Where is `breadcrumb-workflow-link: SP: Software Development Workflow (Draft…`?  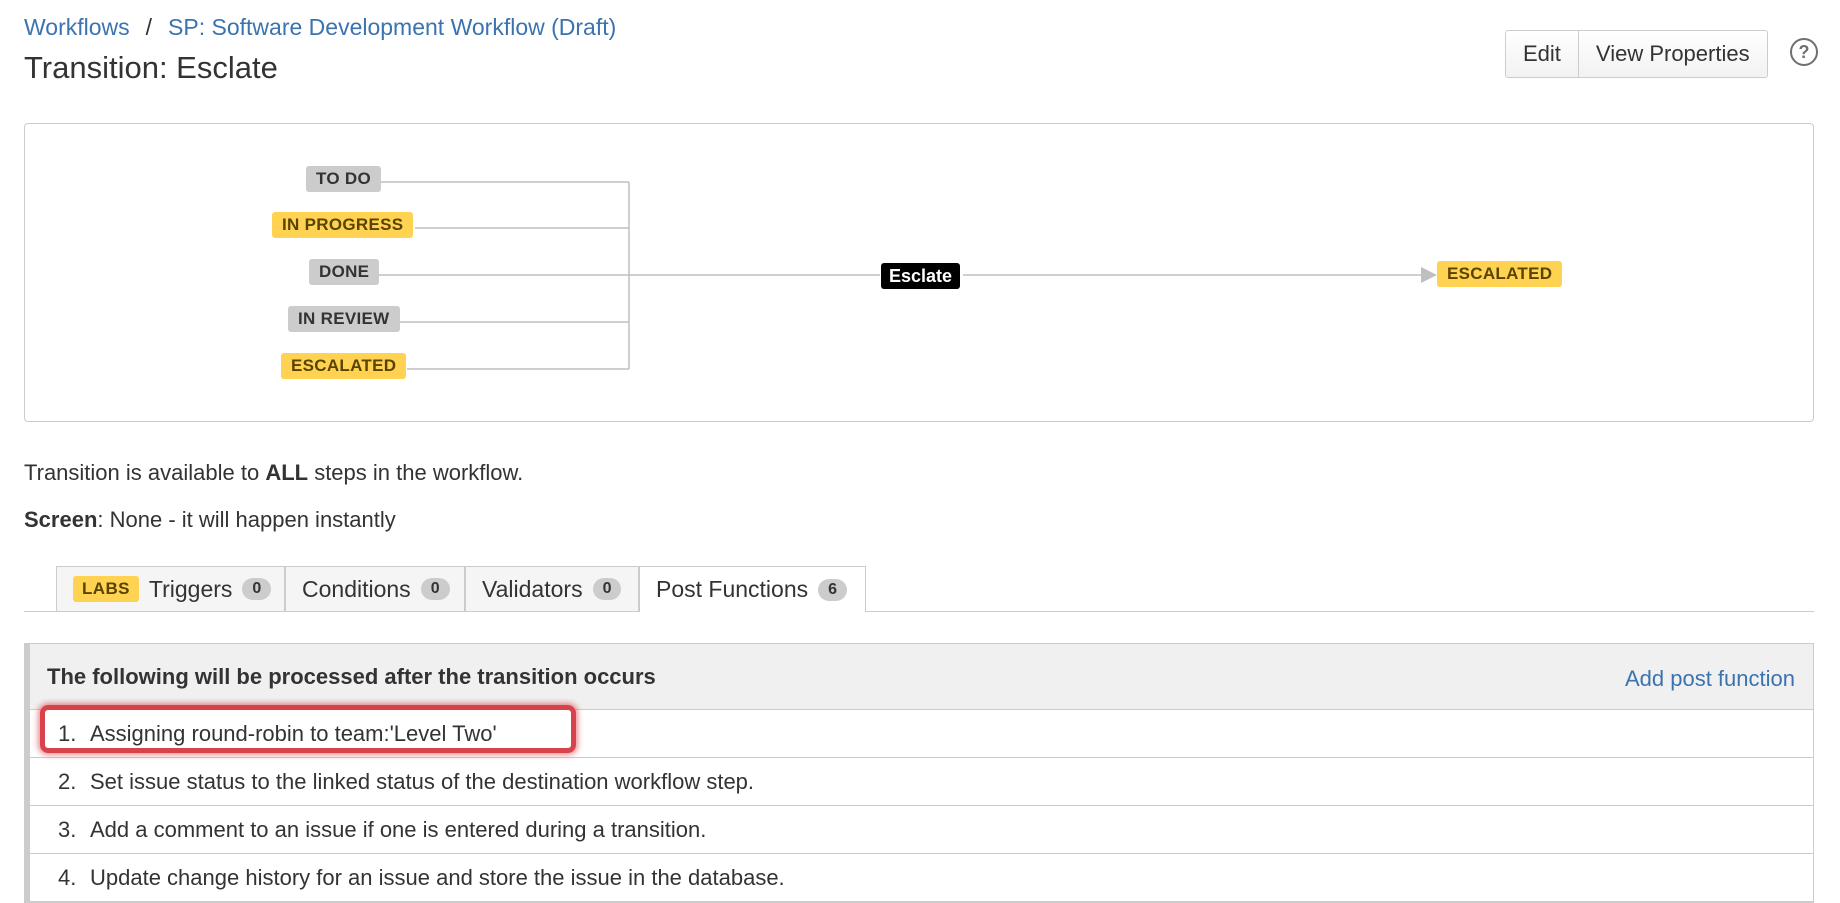 breadcrumb-workflow-link: SP: Software Development Workflow (Draft… is located at coordinates (392, 27).